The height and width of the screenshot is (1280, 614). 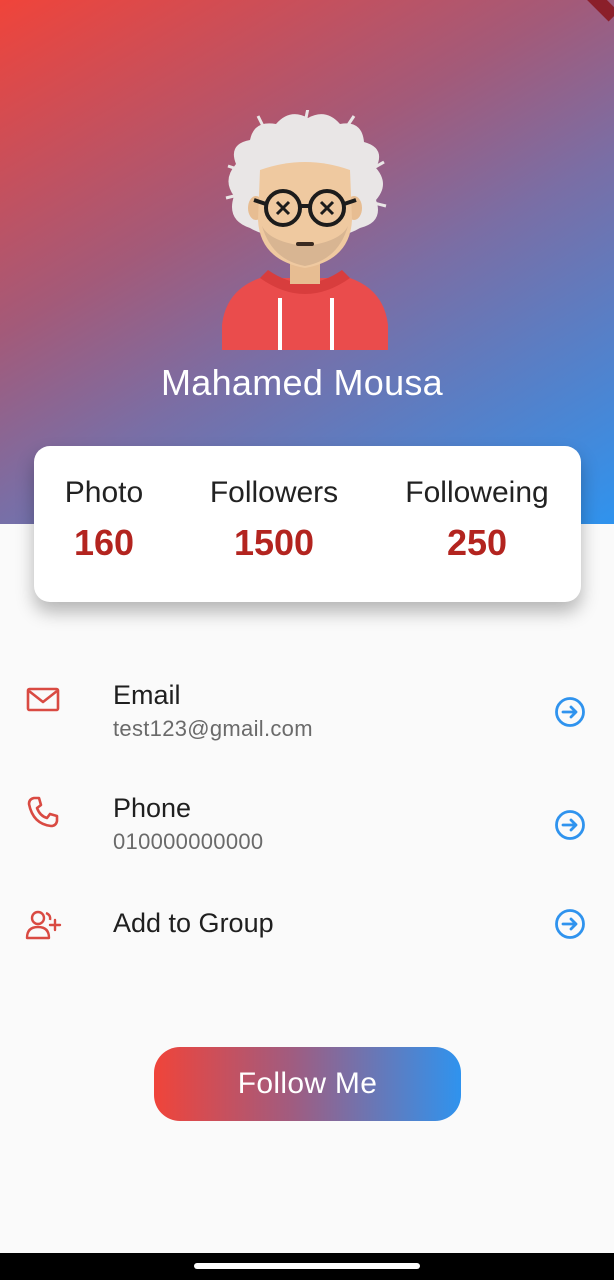 I want to click on avatar, so click(x=305, y=230).